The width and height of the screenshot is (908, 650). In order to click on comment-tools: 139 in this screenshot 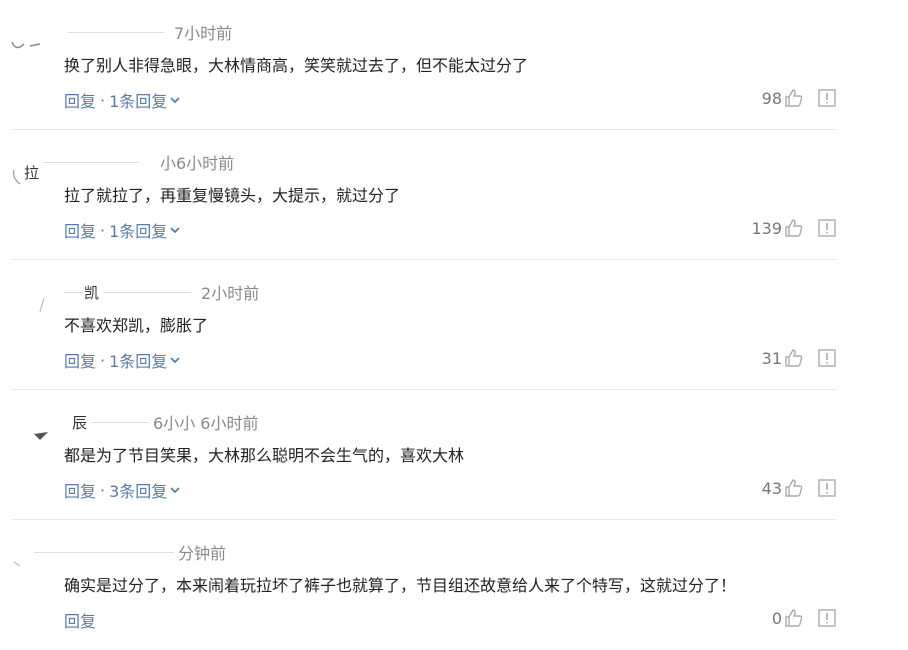, I will do `click(793, 228)`.